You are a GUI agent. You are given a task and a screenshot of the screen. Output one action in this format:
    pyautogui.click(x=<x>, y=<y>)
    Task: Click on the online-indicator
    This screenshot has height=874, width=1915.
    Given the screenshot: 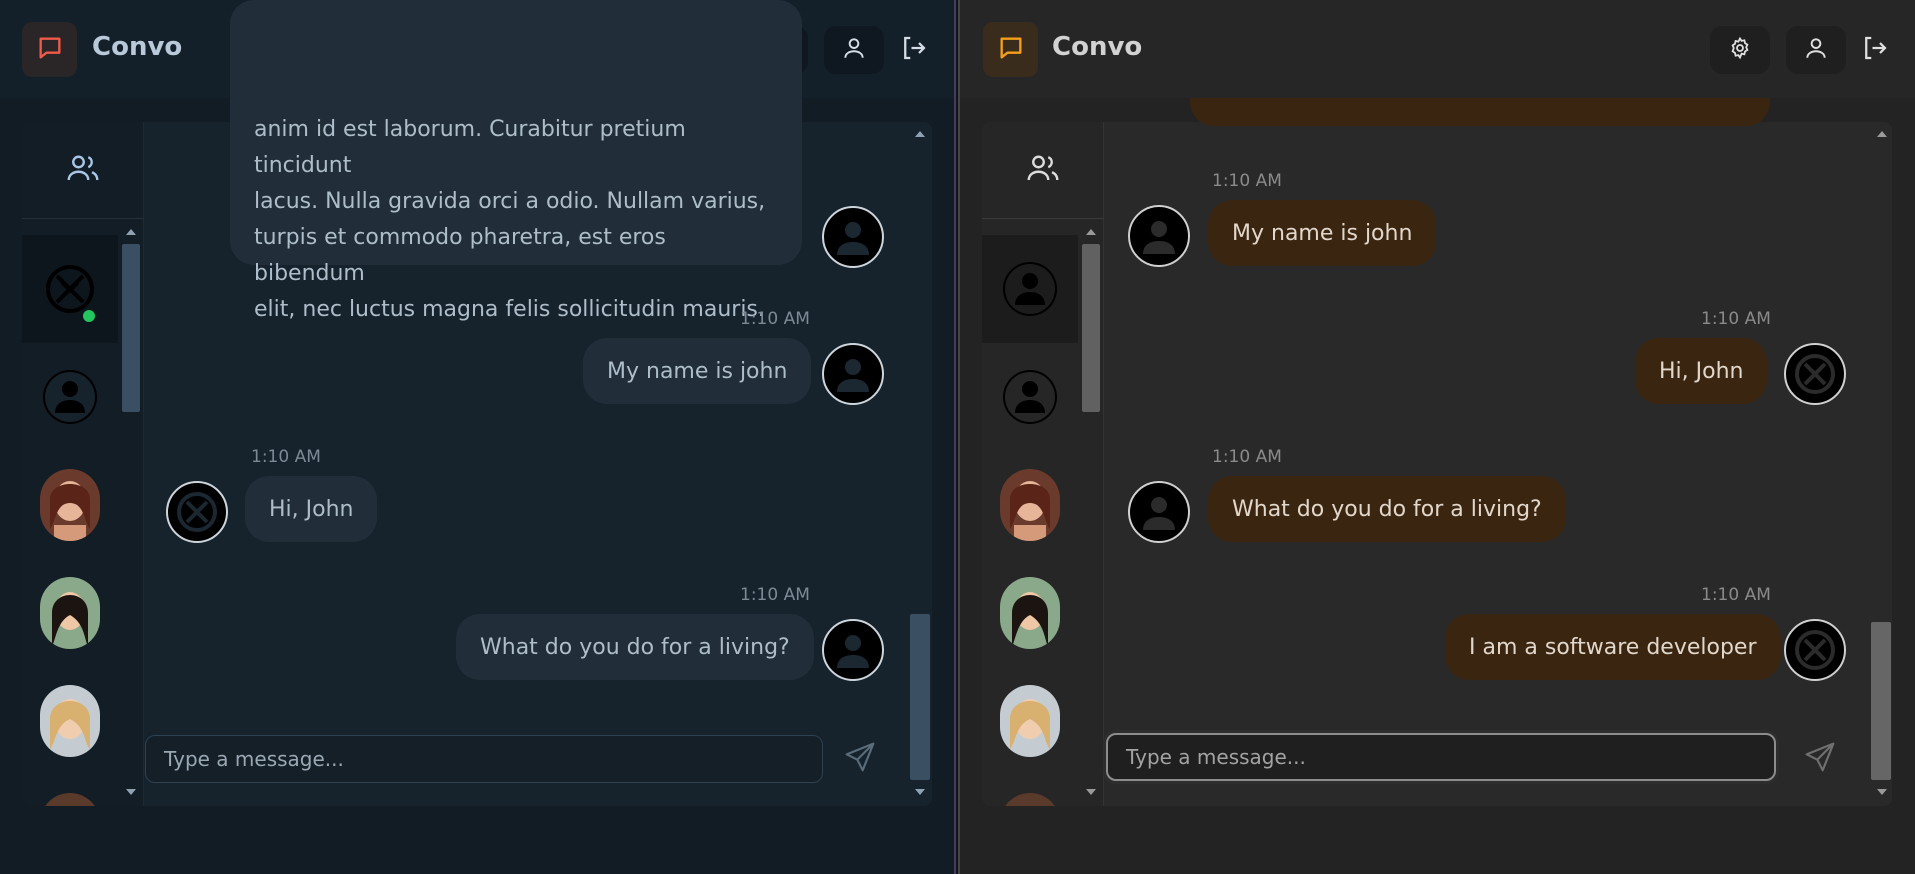 What is the action you would take?
    pyautogui.click(x=89, y=316)
    